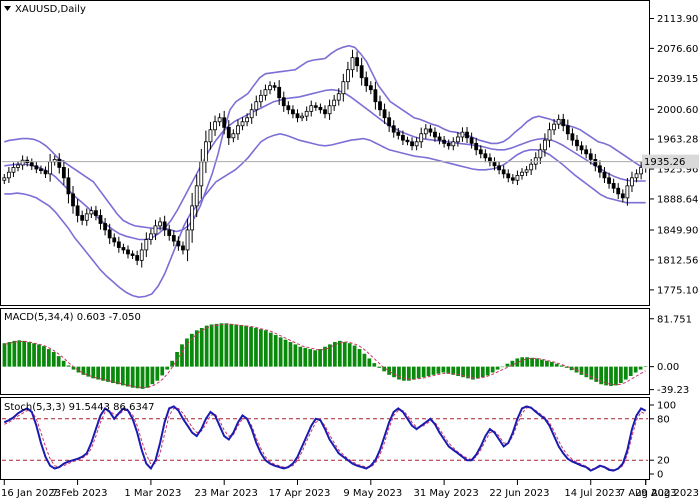 The width and height of the screenshot is (700, 504). What do you see at coordinates (674, 319) in the screenshot?
I see `macd-y-tick-label: 81.751` at bounding box center [674, 319].